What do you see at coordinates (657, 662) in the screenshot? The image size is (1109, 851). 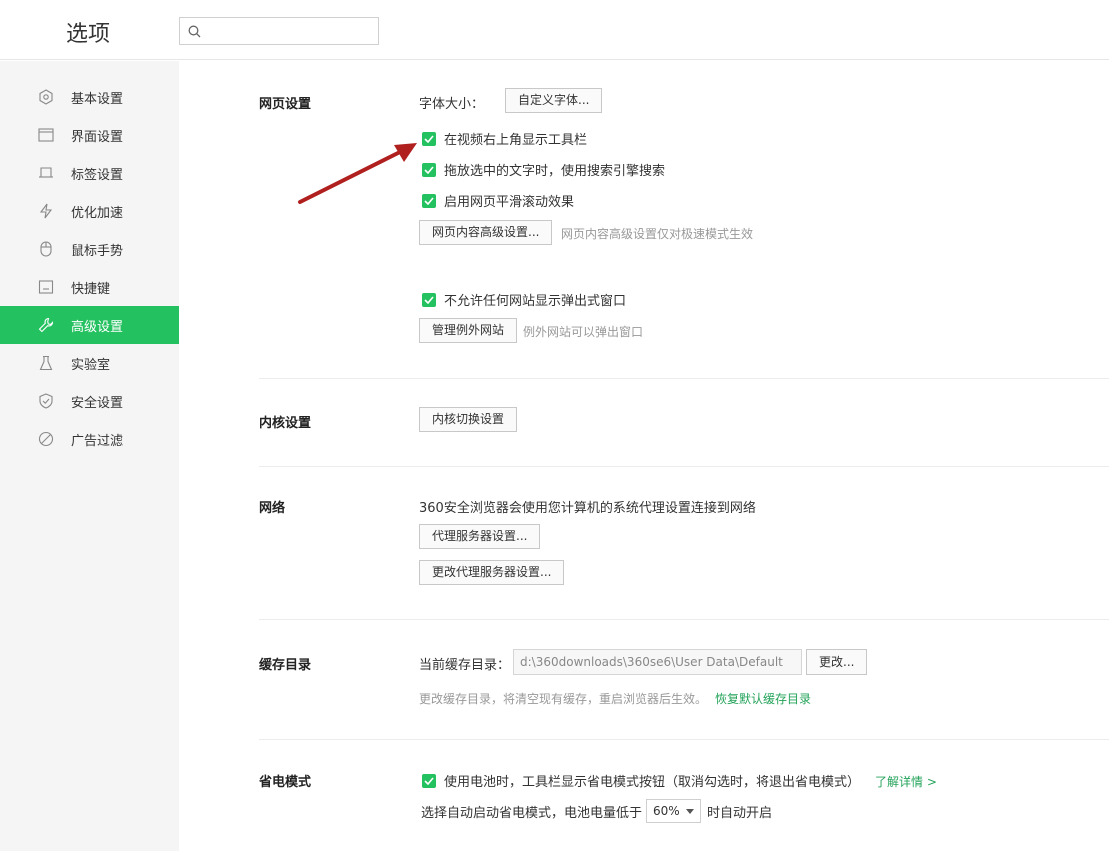 I see `cache-path-field: d:\360downloads\360se6\User Data\Default` at bounding box center [657, 662].